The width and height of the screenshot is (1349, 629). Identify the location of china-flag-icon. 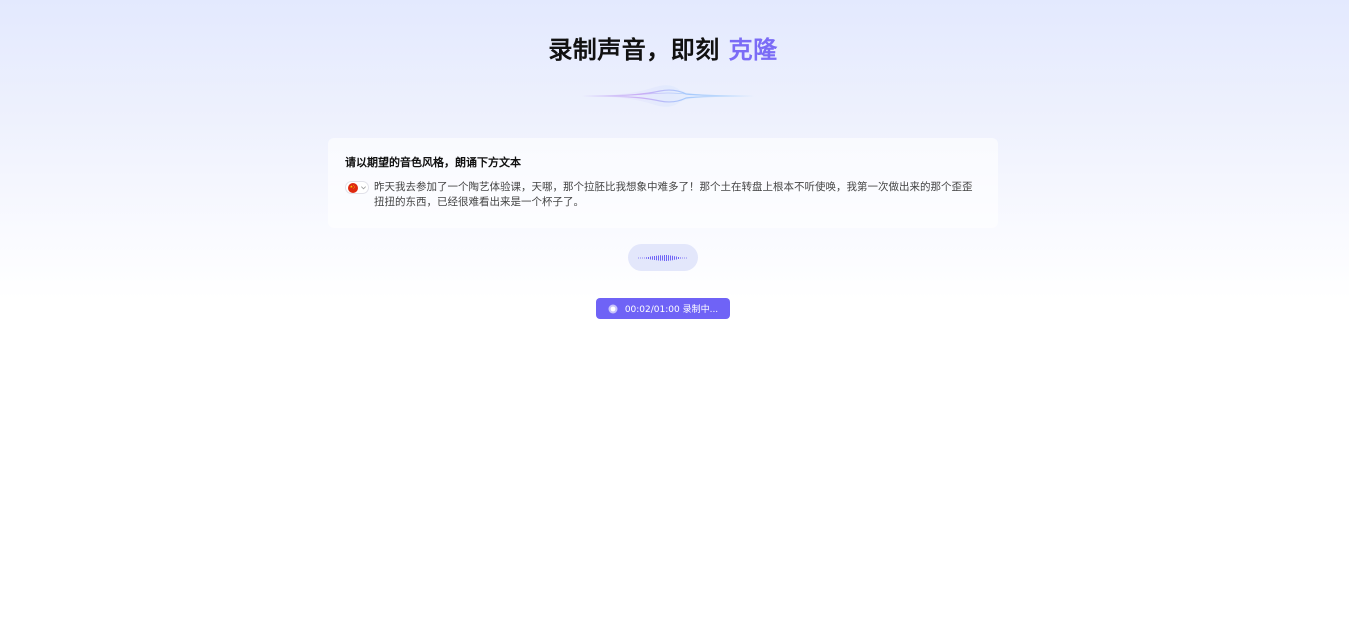
(353, 187).